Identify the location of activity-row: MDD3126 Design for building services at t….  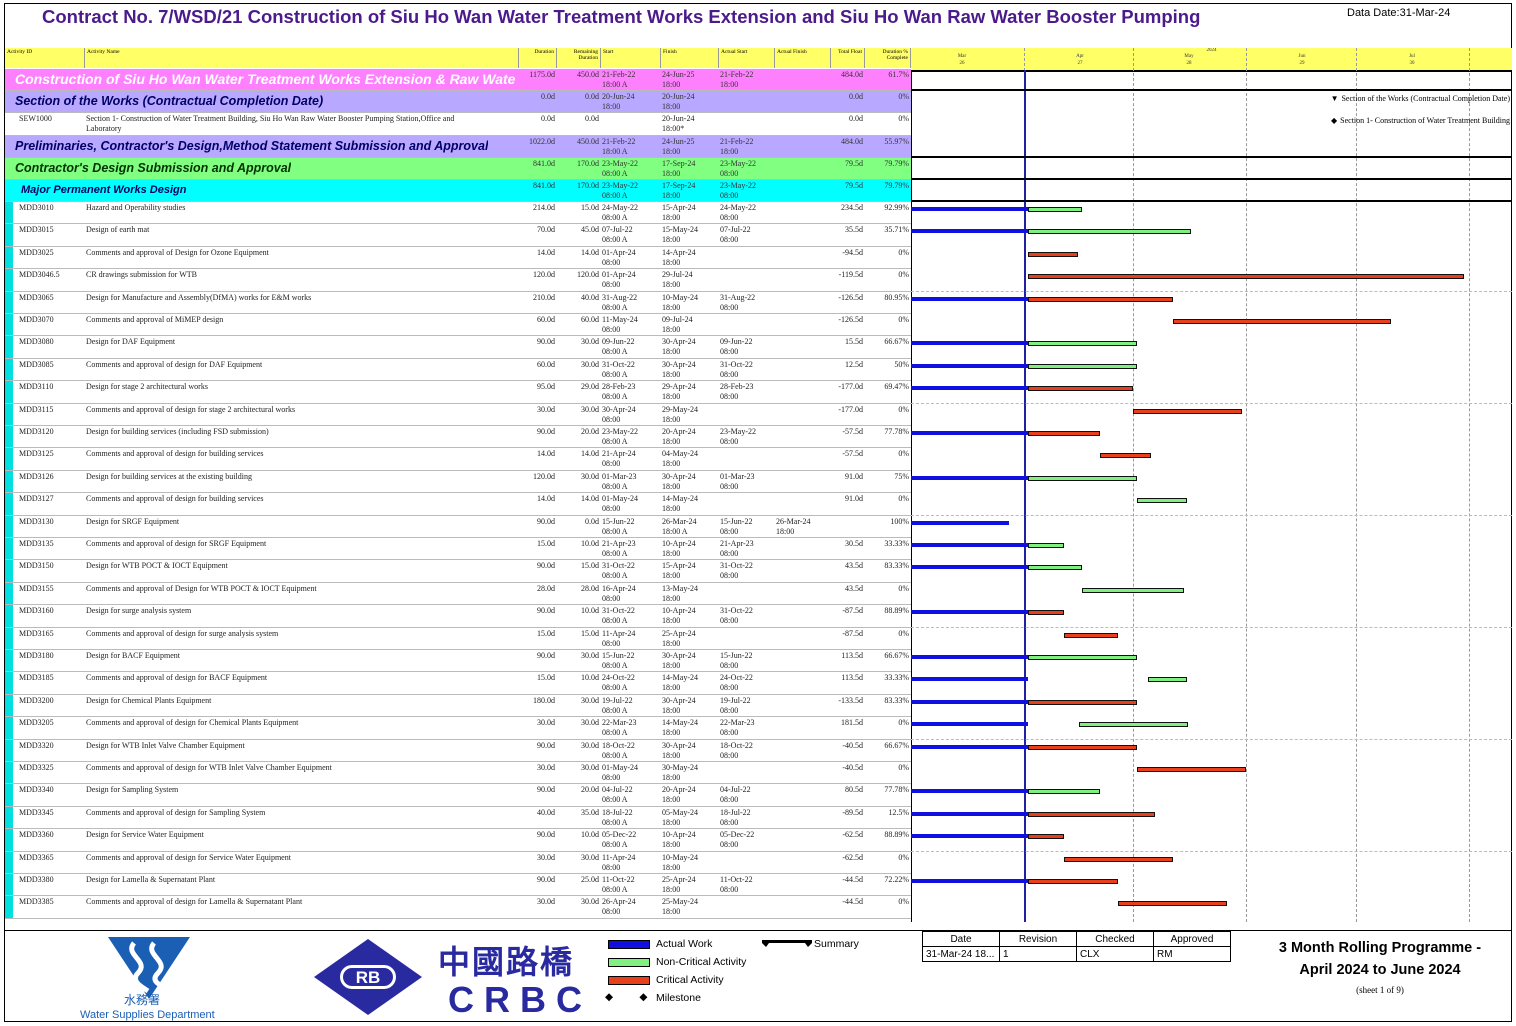
(458, 482).